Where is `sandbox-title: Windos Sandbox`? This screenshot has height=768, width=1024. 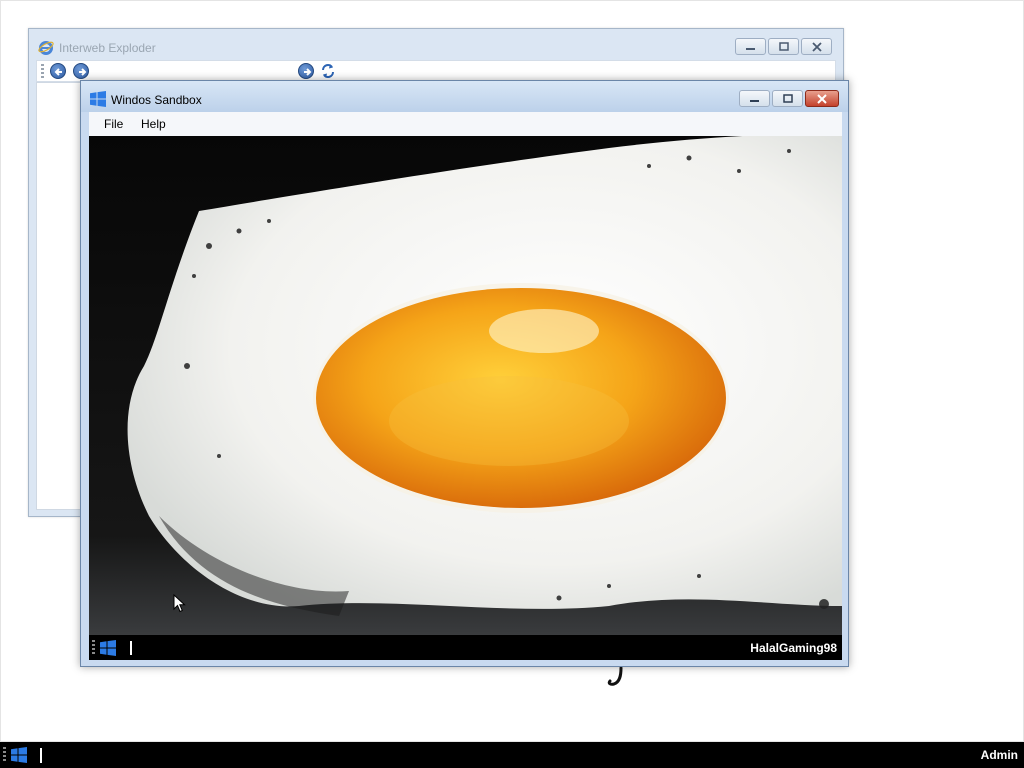
sandbox-title: Windos Sandbox is located at coordinates (156, 100).